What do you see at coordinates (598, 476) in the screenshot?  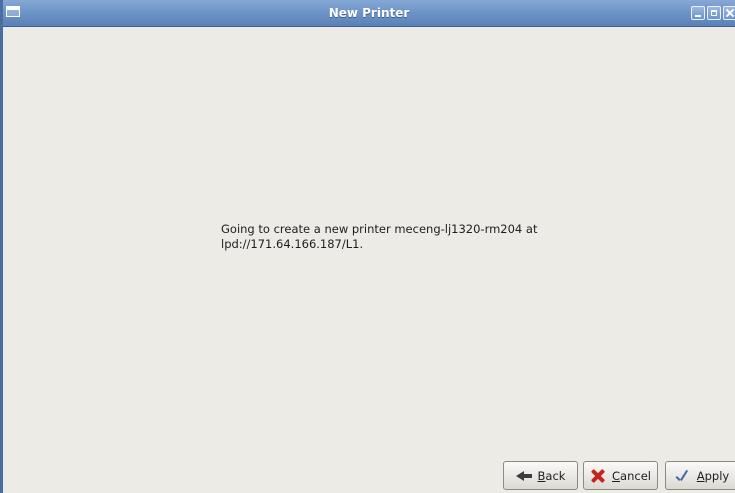 I see `cancel-x-icon` at bounding box center [598, 476].